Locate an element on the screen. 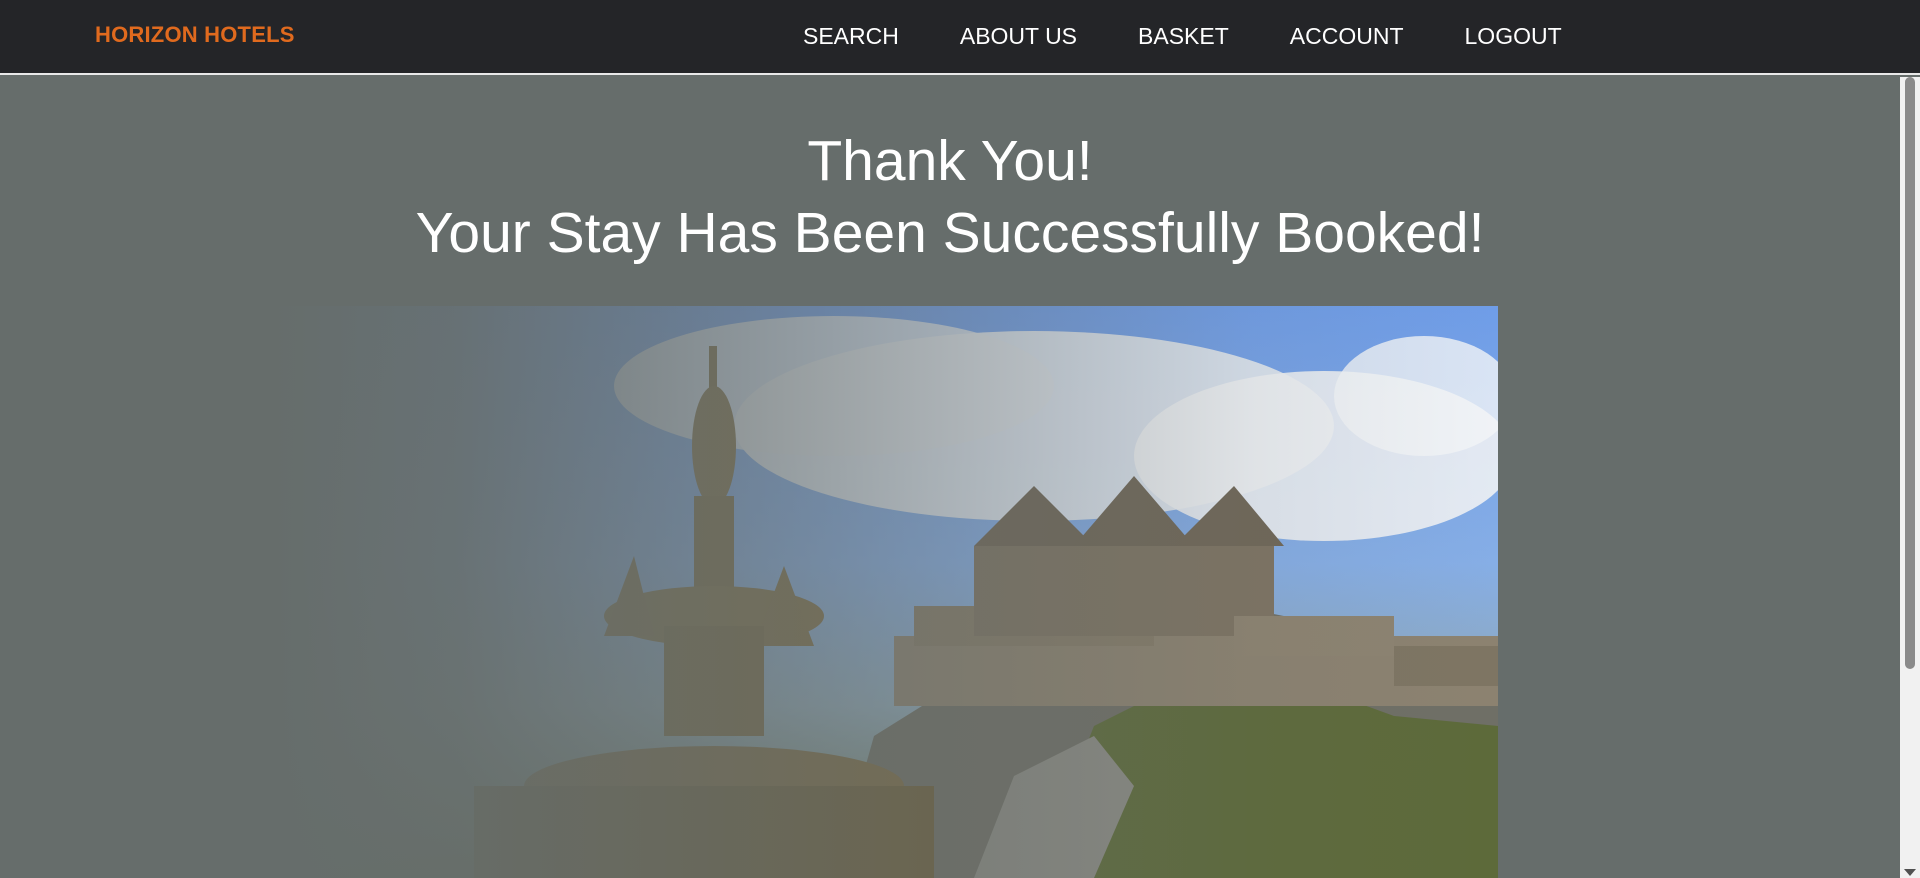 This screenshot has width=1920, height=878. nav-search: SEARCH is located at coordinates (851, 36).